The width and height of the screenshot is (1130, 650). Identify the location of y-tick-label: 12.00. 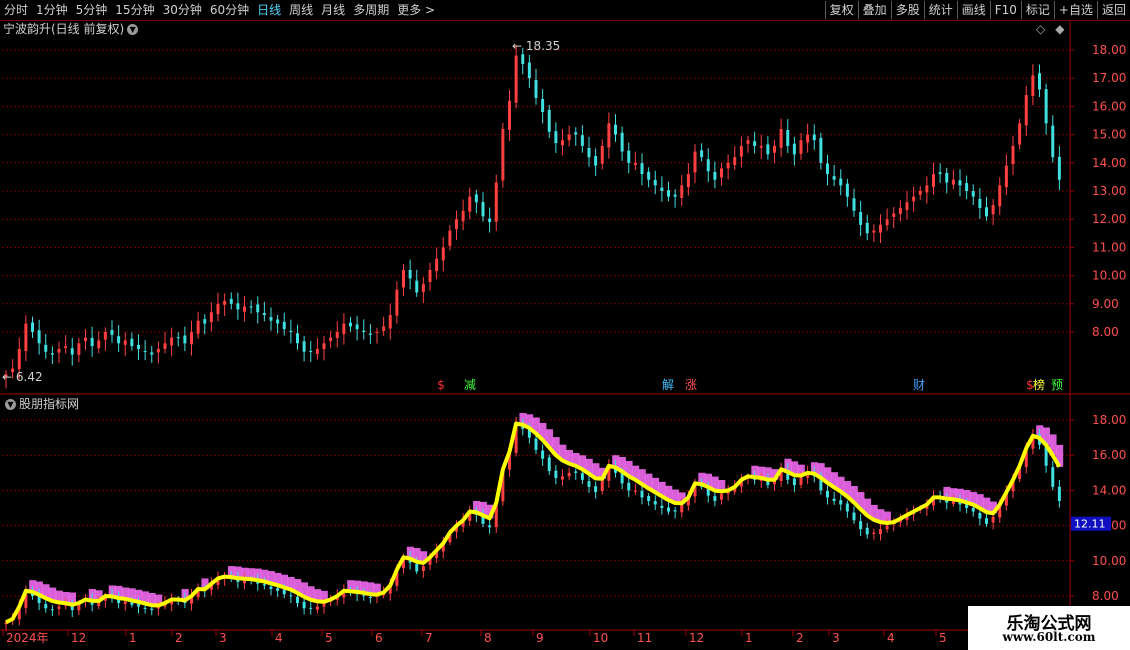
(1109, 219).